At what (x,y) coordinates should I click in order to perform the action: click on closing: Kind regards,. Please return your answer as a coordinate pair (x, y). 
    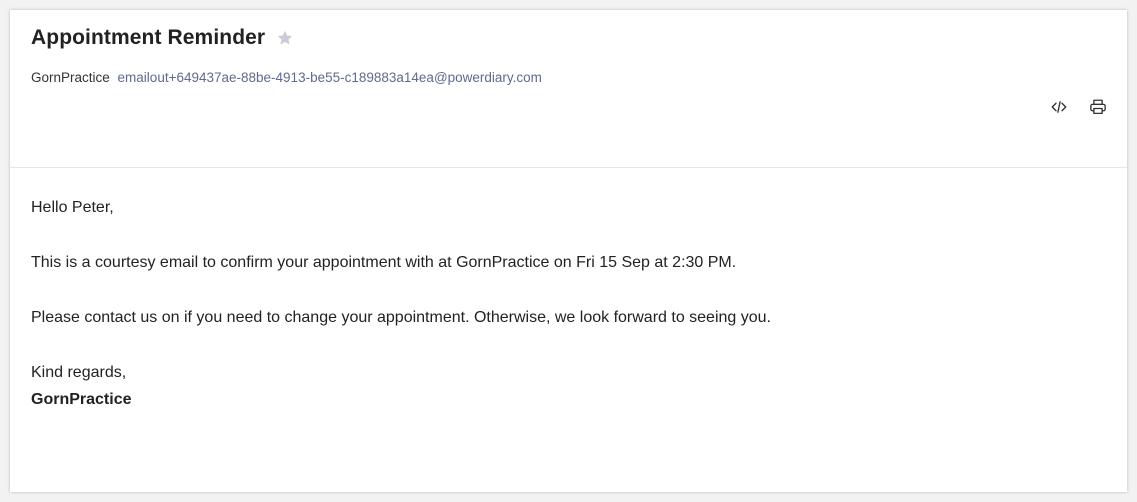
    Looking at the image, I should click on (79, 372).